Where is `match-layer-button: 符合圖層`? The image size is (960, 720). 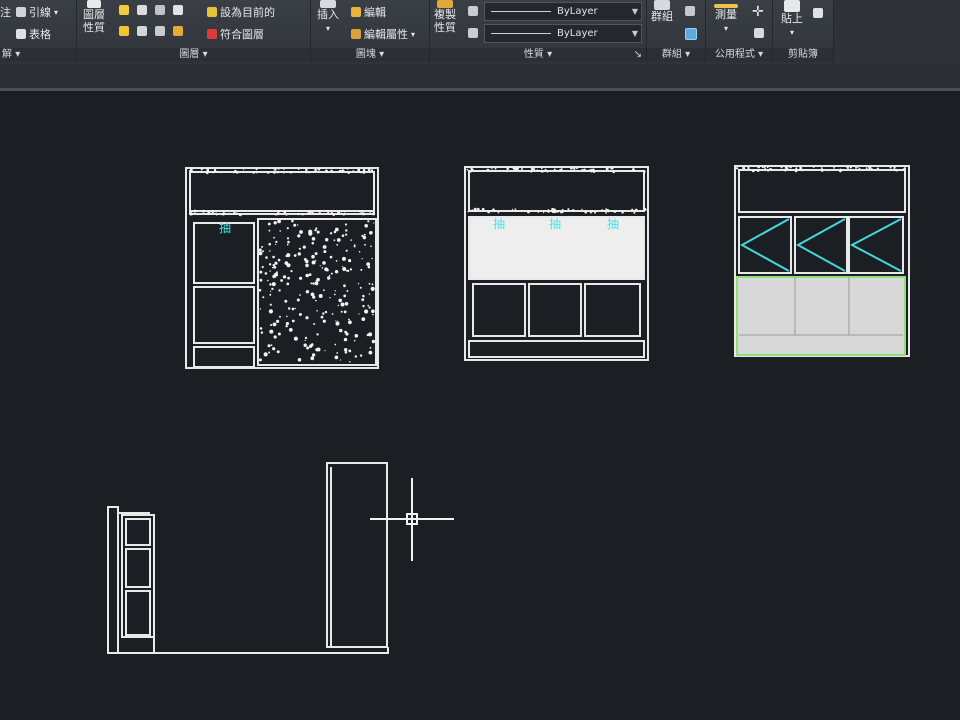
match-layer-button: 符合圖層 is located at coordinates (235, 34).